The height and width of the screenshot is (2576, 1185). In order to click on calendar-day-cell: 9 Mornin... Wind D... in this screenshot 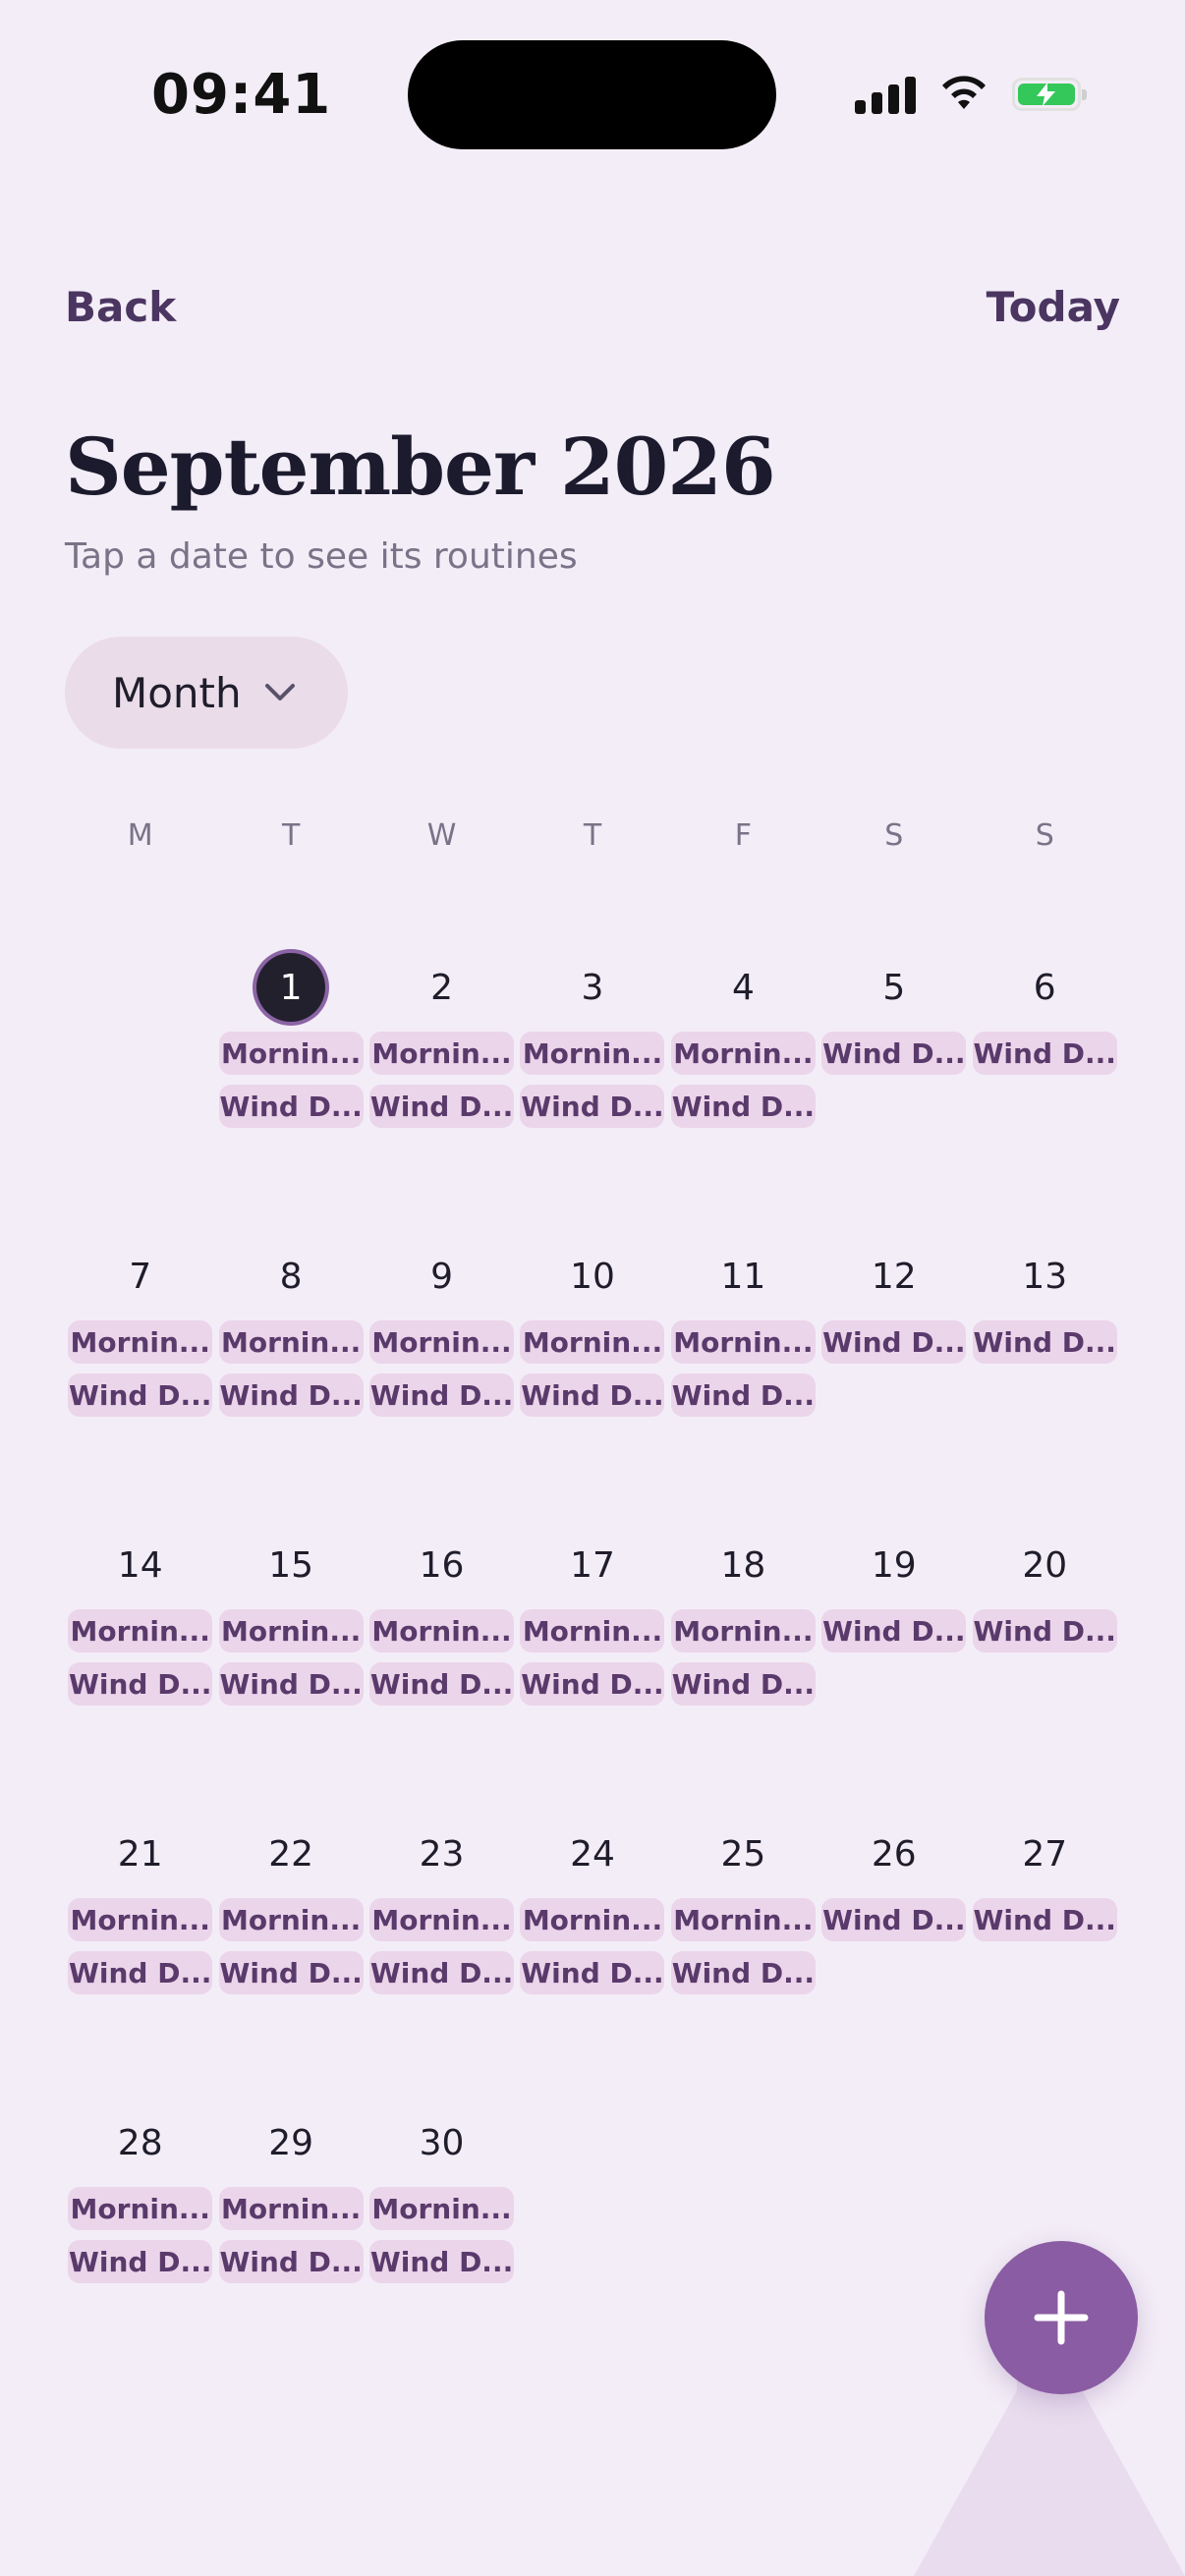, I will do `click(442, 1297)`.